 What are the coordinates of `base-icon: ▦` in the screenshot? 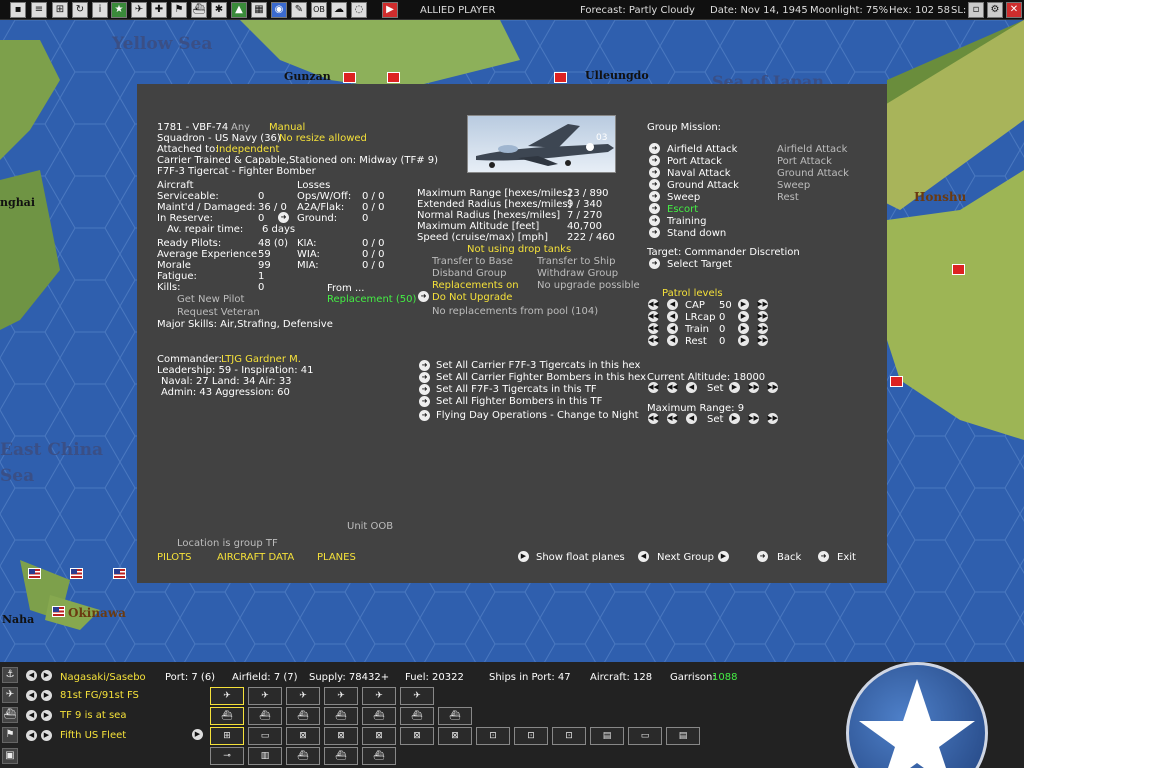 It's located at (259, 10).